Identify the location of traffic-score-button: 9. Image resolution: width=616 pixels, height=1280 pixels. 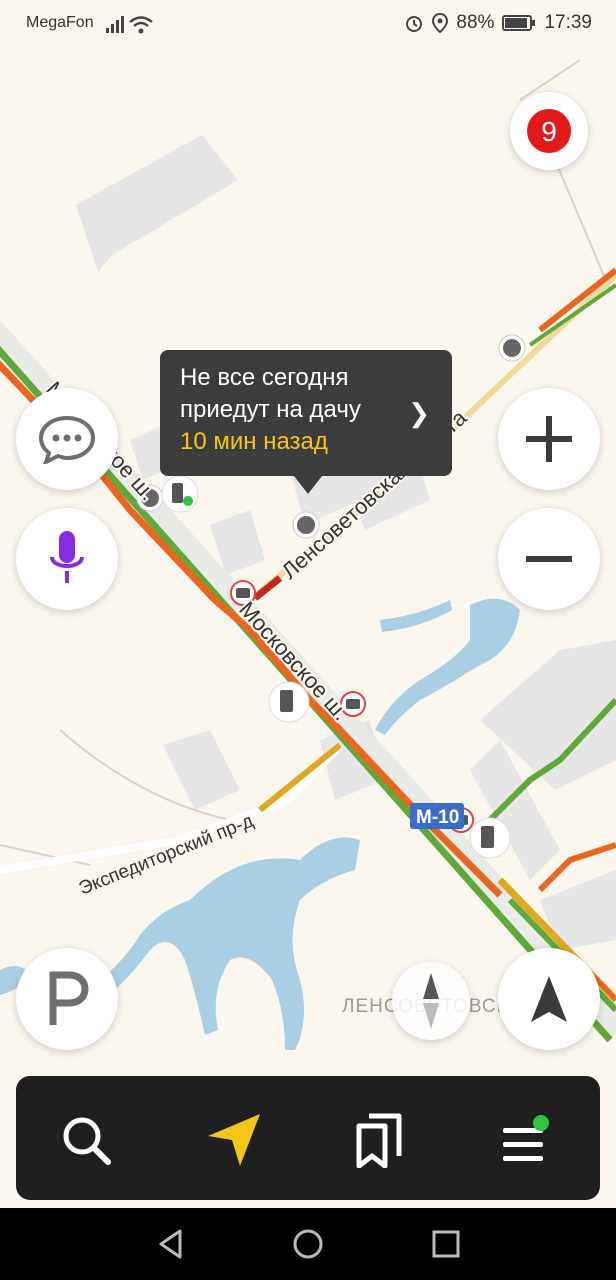
(549, 131).